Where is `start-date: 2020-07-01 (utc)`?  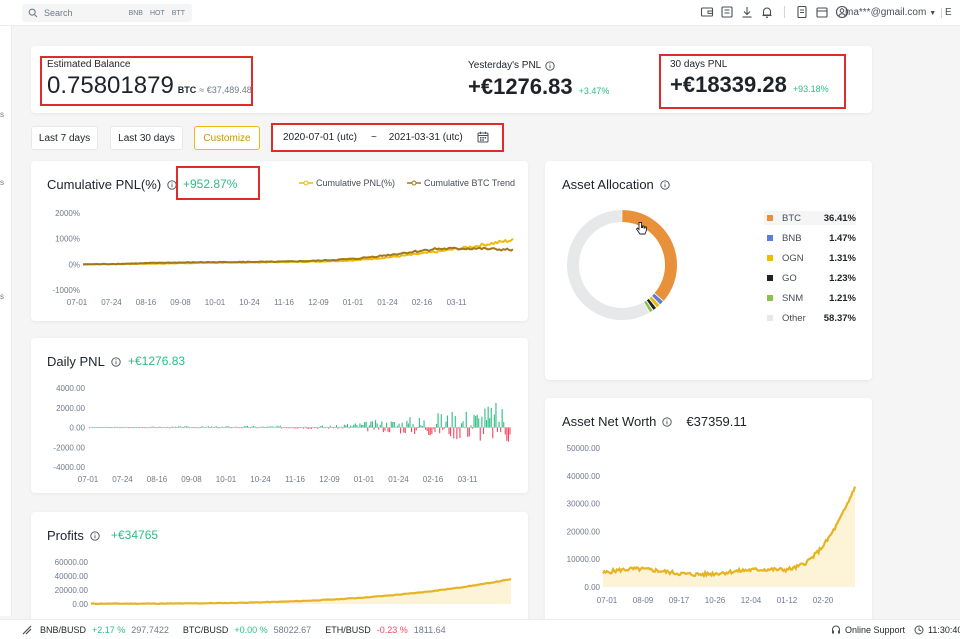 start-date: 2020-07-01 (utc) is located at coordinates (320, 137).